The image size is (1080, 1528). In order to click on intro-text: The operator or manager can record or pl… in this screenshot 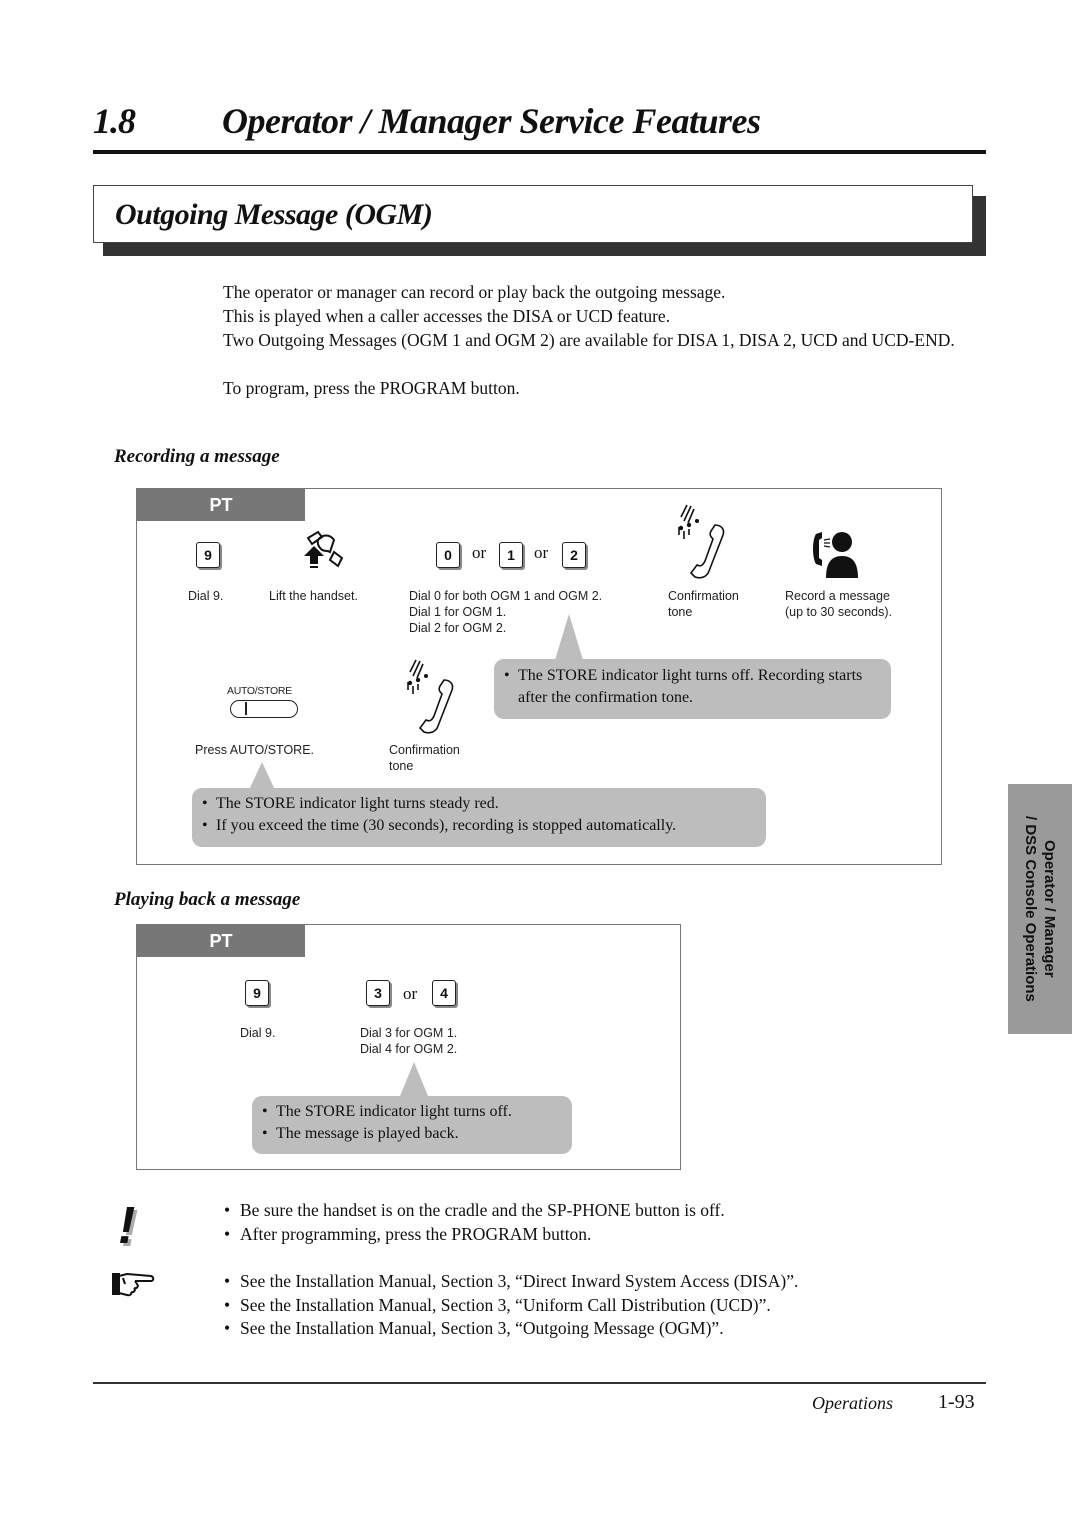, I will do `click(603, 340)`.